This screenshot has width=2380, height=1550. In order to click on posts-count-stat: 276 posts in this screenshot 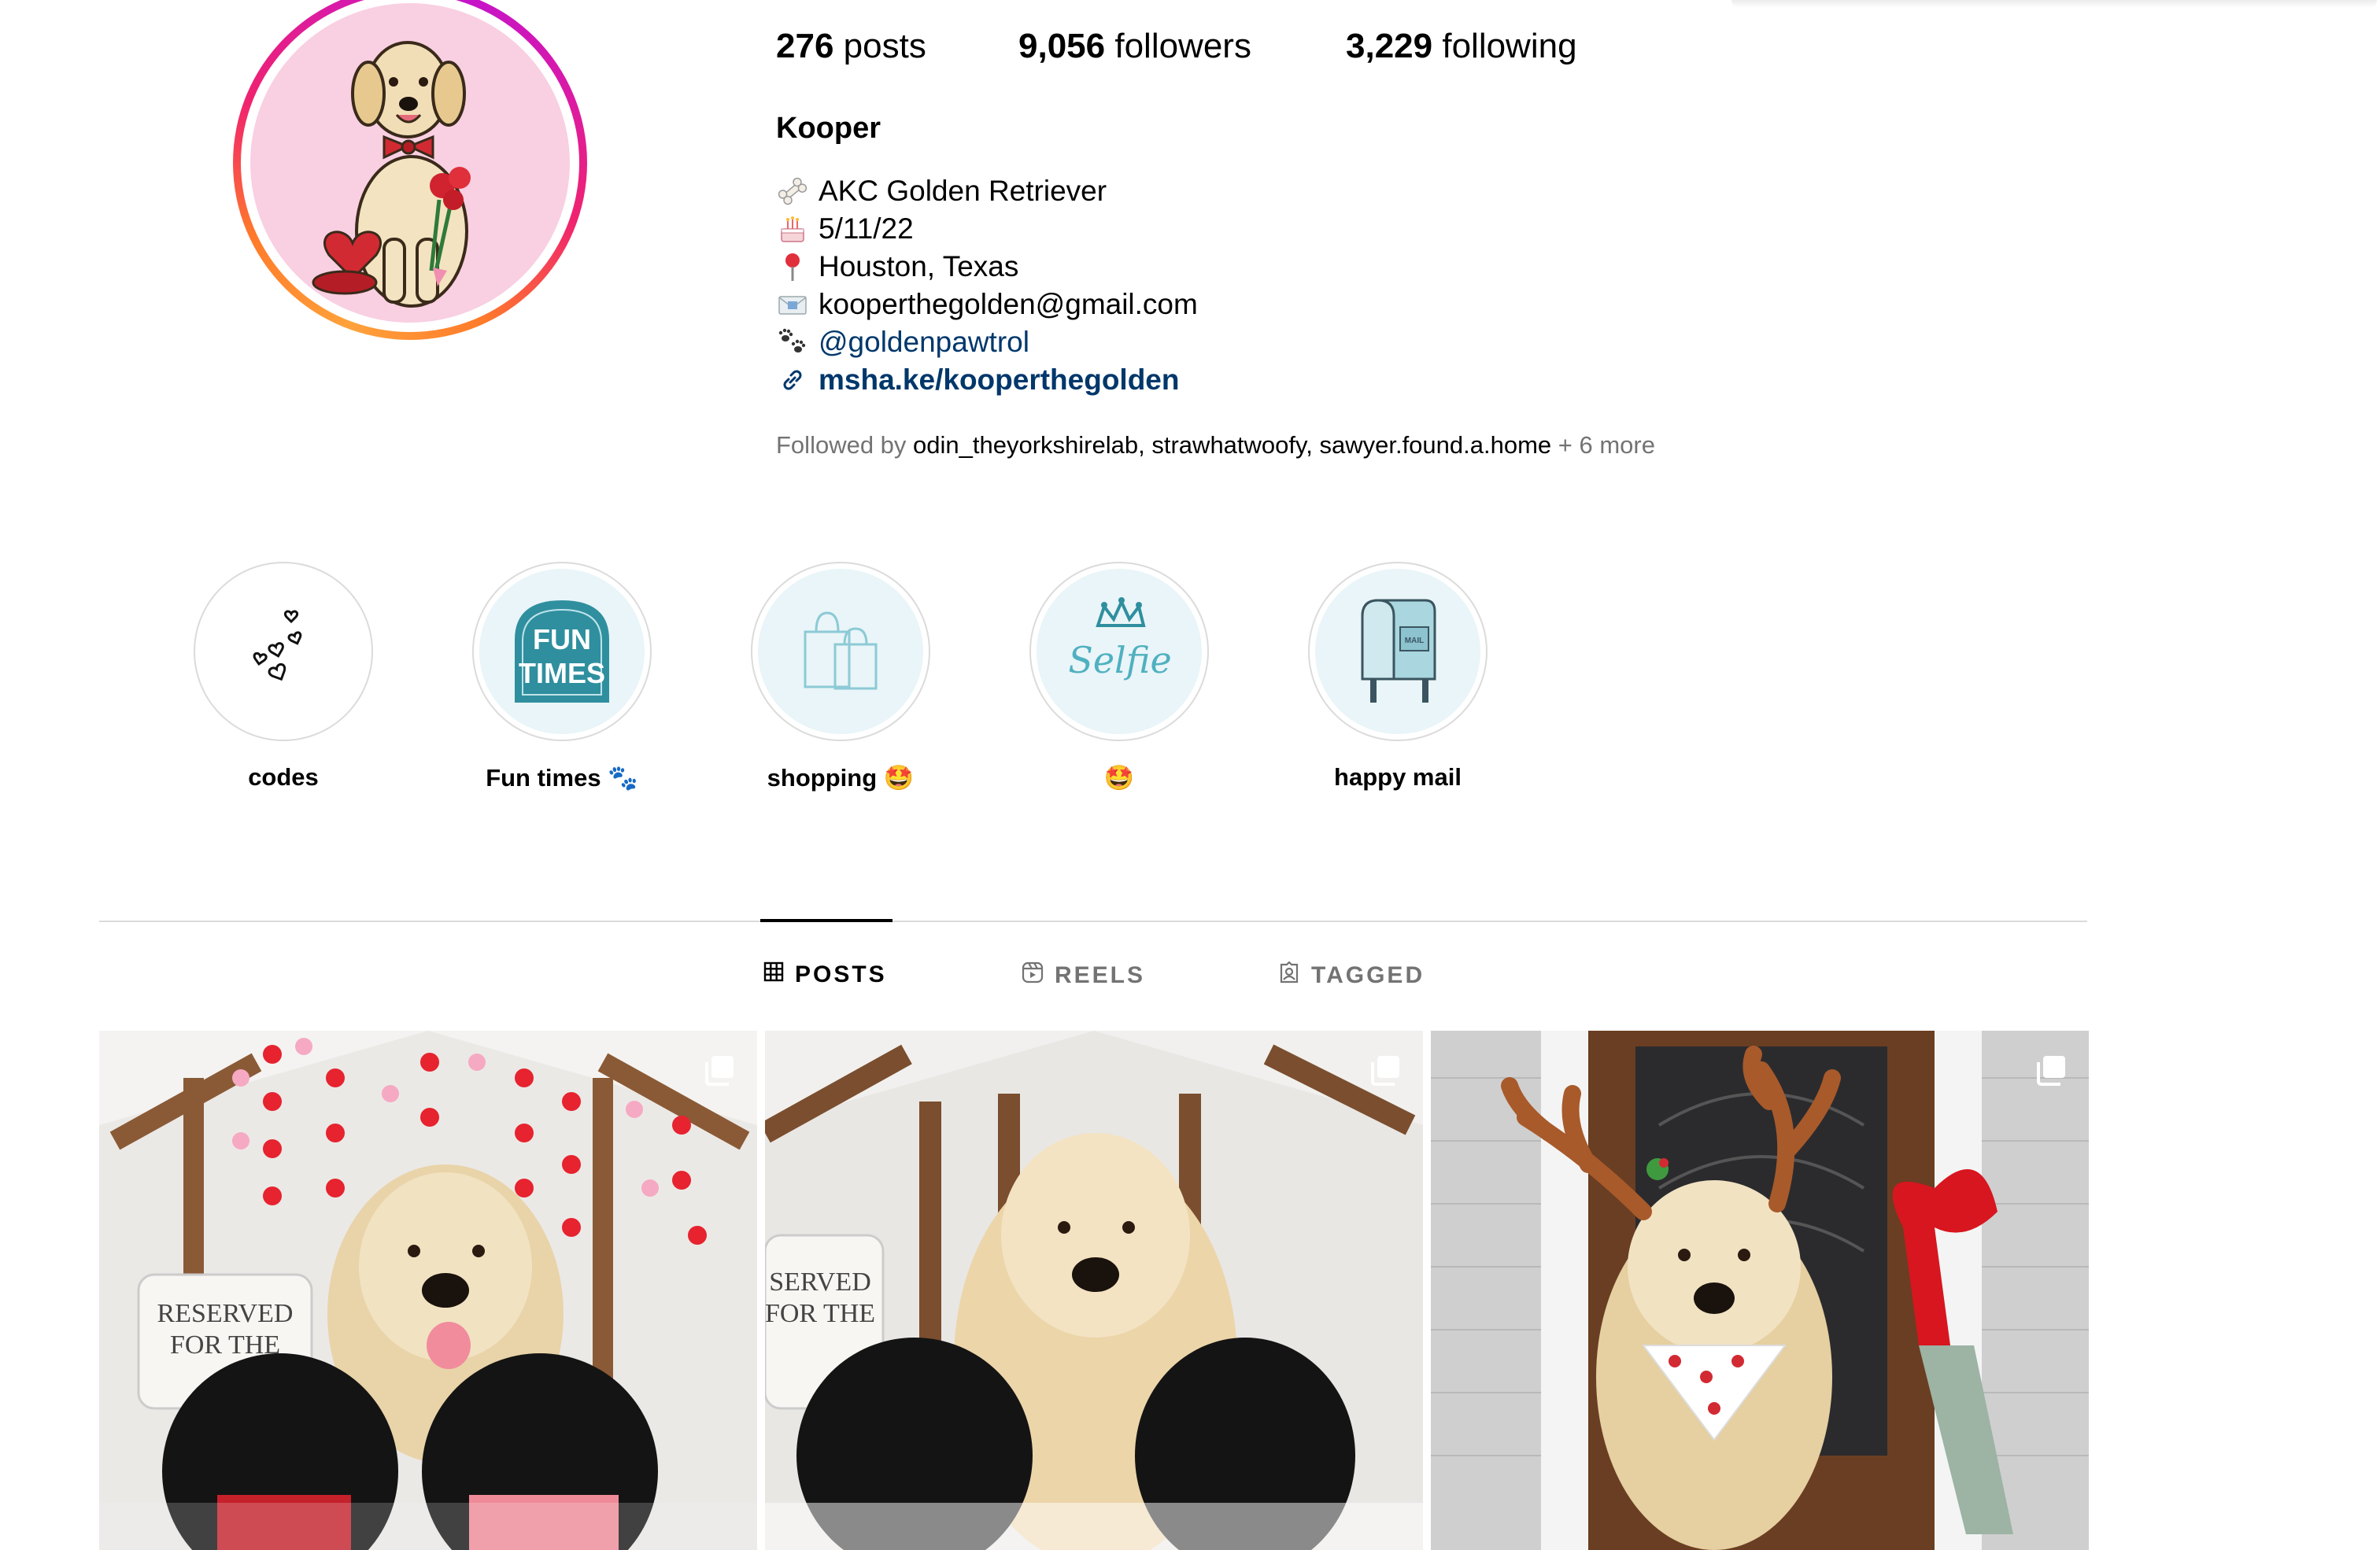, I will do `click(851, 46)`.